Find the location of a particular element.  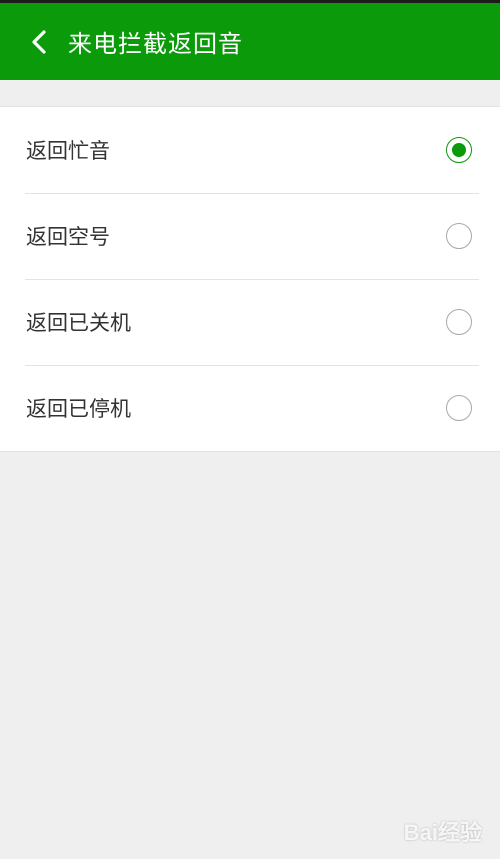

option-row-busy: 返回忙音 is located at coordinates (250, 150).